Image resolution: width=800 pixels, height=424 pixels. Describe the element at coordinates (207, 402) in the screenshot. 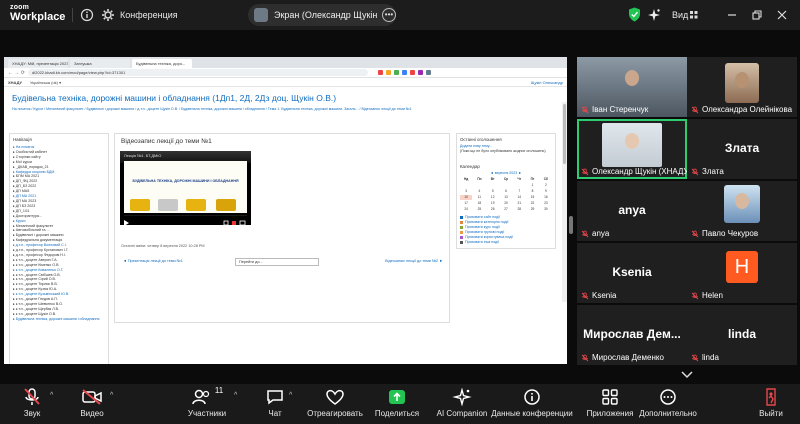

I see `participants-button: 11 Участники` at that location.